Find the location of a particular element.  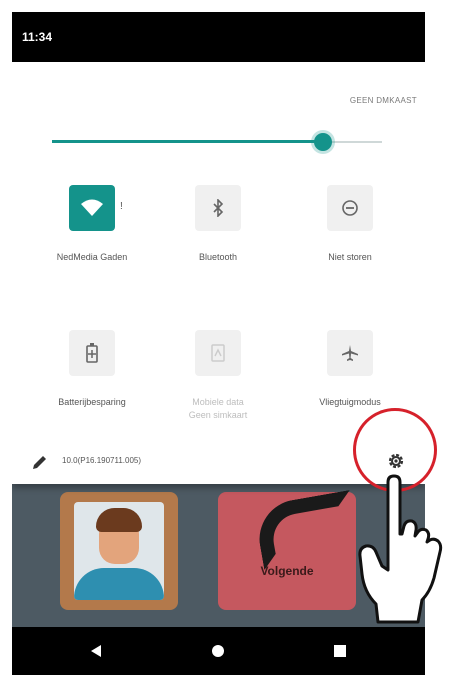

person-card is located at coordinates (119, 551).